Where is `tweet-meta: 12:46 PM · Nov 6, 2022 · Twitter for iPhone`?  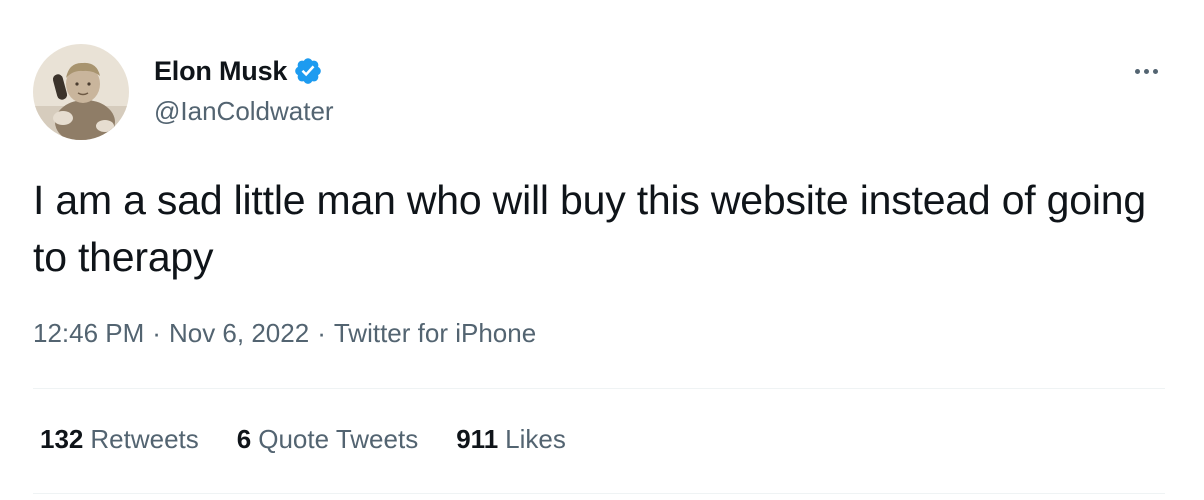 tweet-meta: 12:46 PM · Nov 6, 2022 · Twitter for iPhone is located at coordinates (284, 333).